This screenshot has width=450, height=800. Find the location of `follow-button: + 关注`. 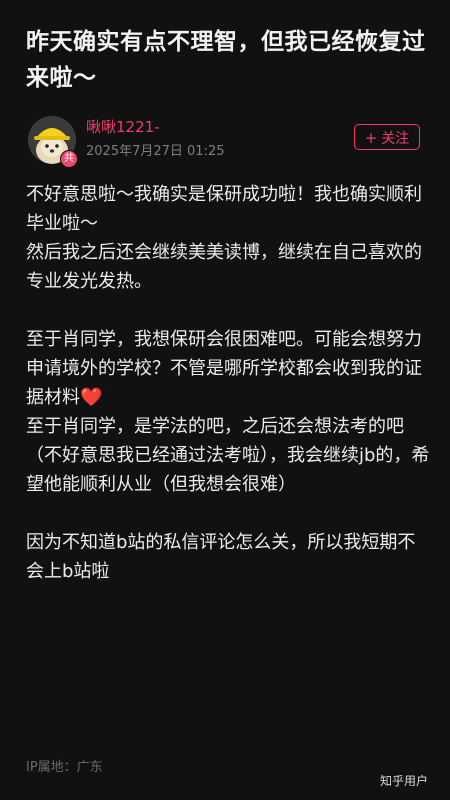

follow-button: + 关注 is located at coordinates (387, 137).